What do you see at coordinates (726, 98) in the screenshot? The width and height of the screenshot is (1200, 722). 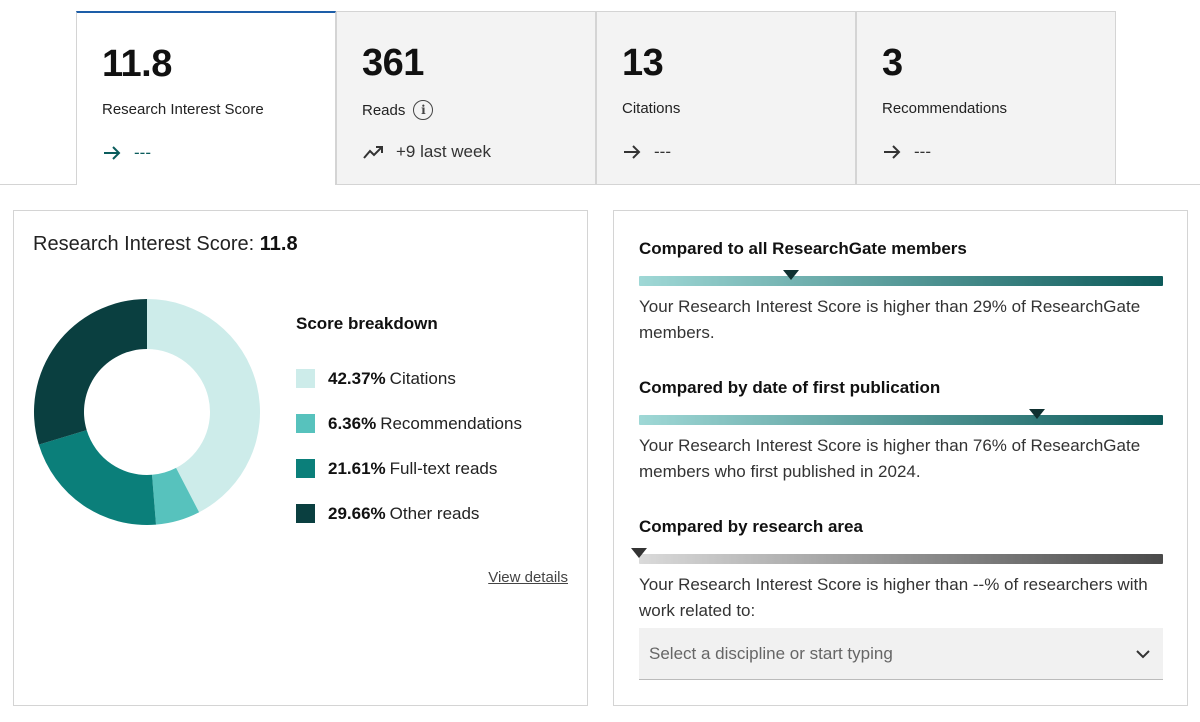 I see `tab-citations: 13 Citations ---` at bounding box center [726, 98].